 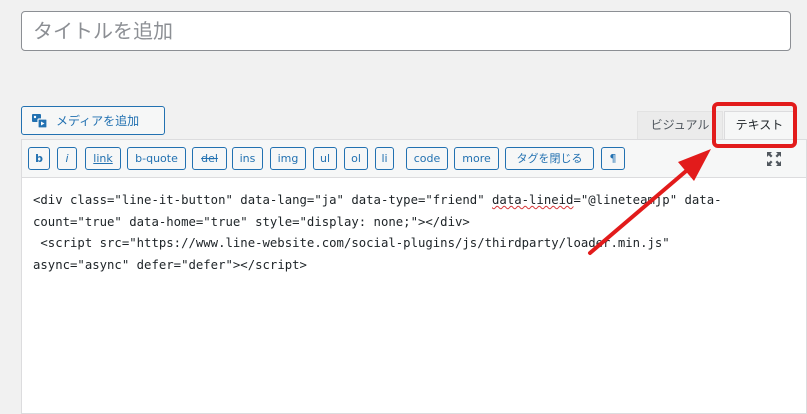 I want to click on qt-more-button: more, so click(x=476, y=158).